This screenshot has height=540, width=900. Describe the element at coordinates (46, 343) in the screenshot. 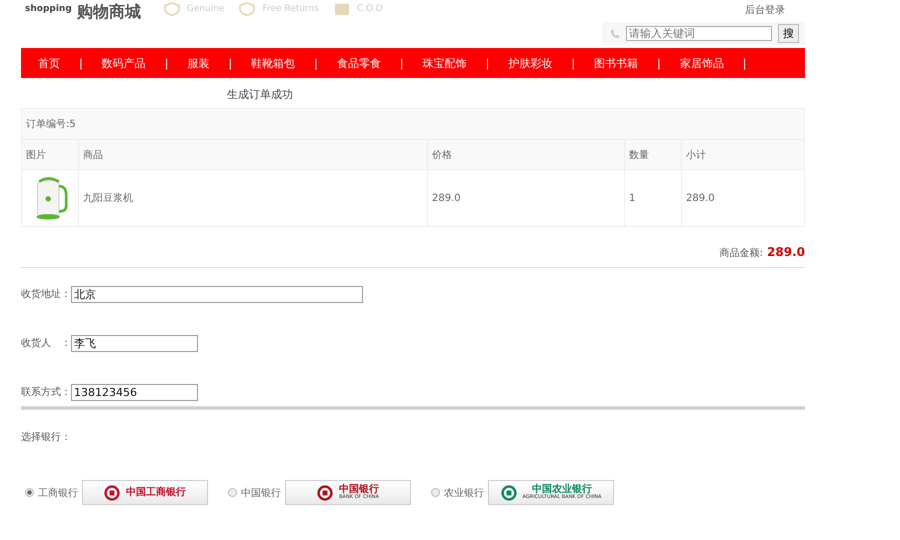

I see `field-label: 收货人 ：` at that location.